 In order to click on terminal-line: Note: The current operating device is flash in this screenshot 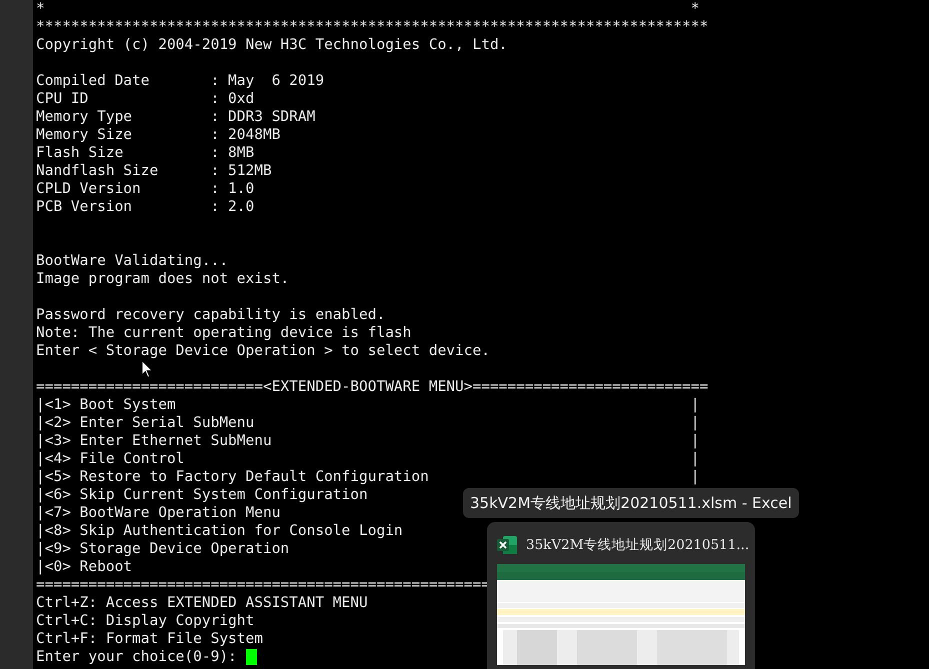, I will do `click(224, 333)`.